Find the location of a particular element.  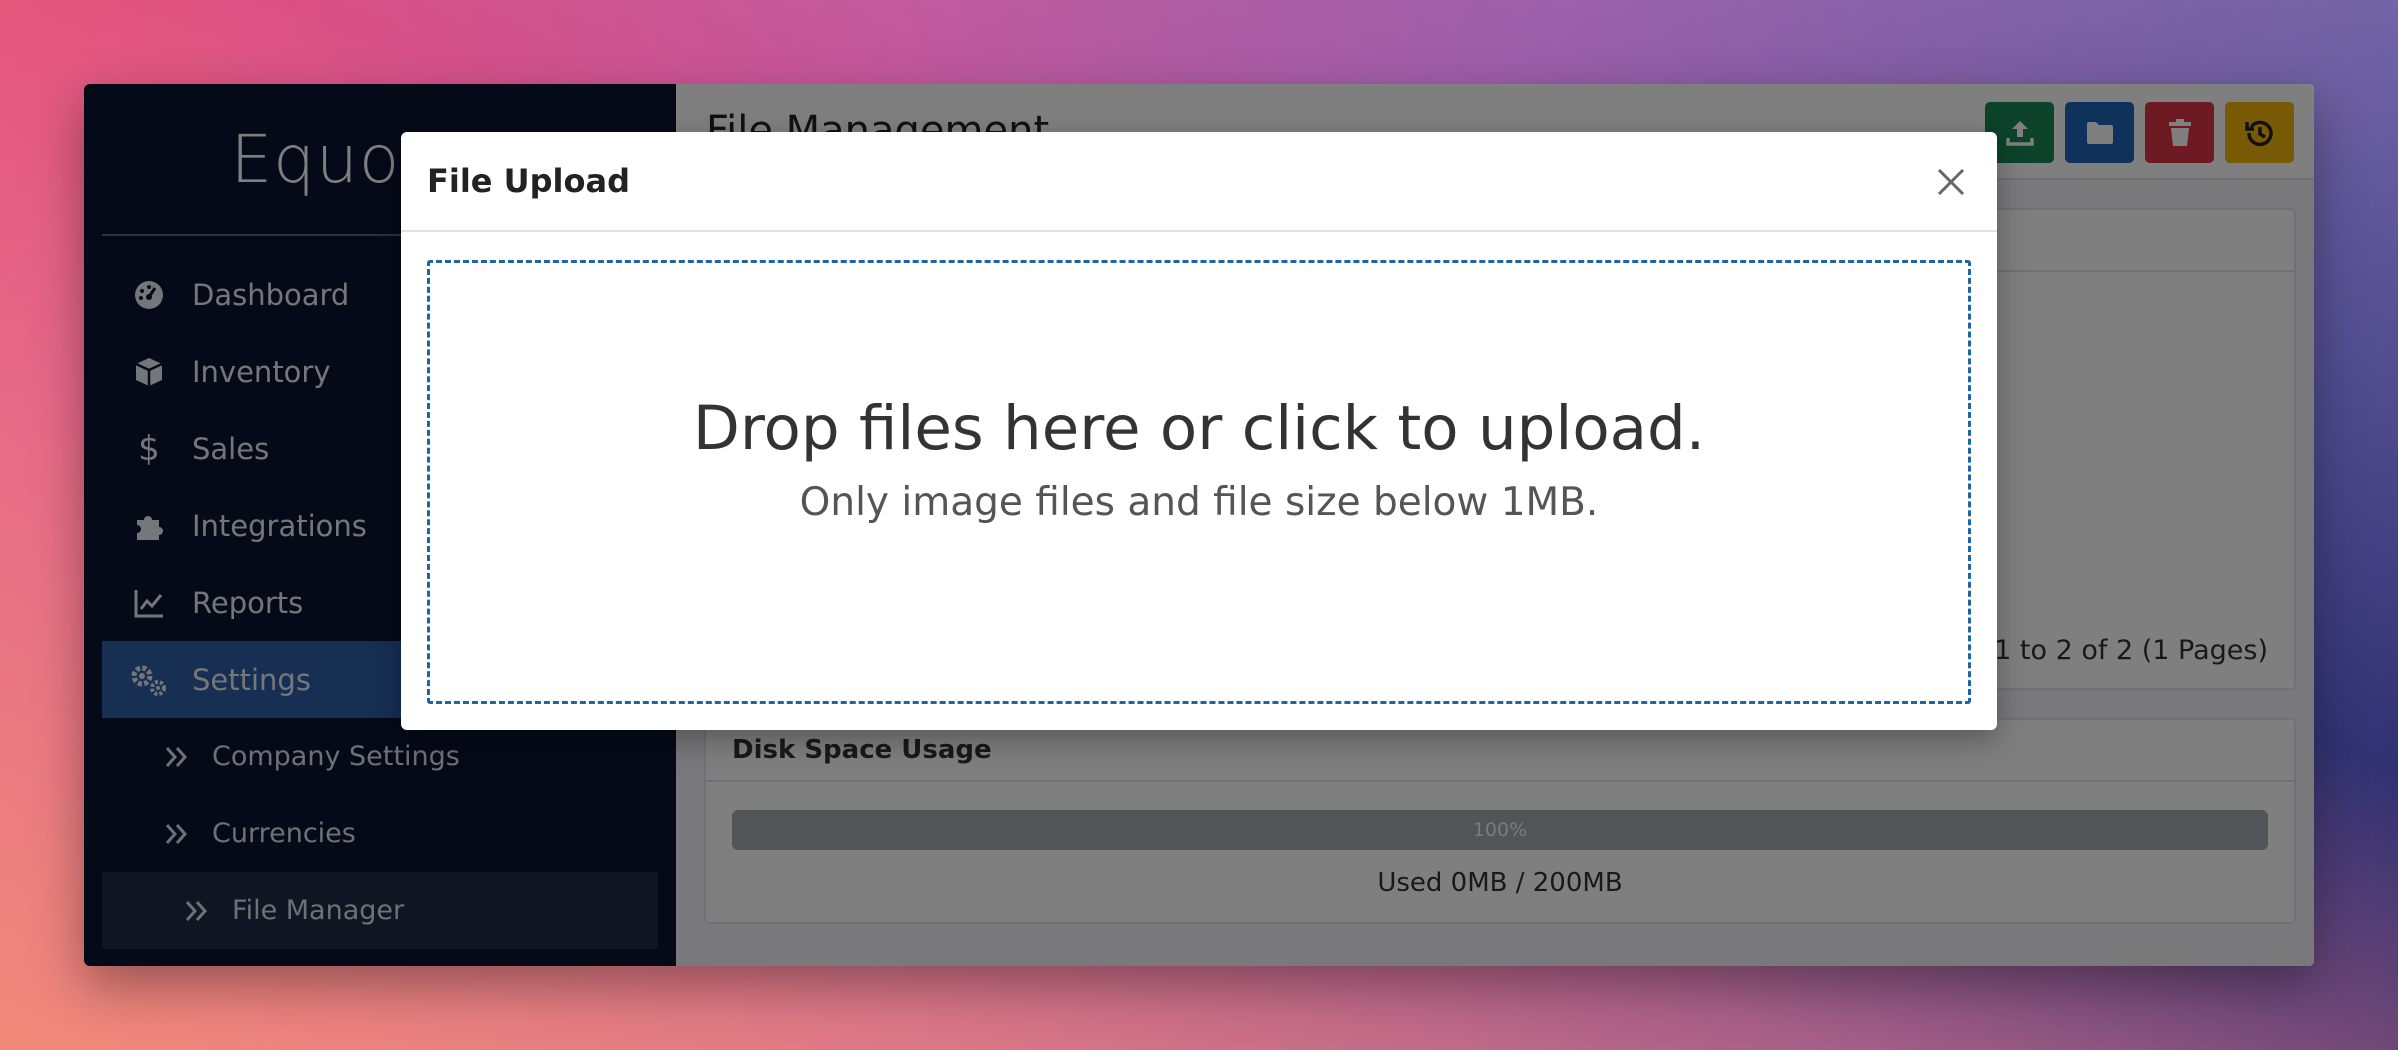

close-icon is located at coordinates (1951, 182).